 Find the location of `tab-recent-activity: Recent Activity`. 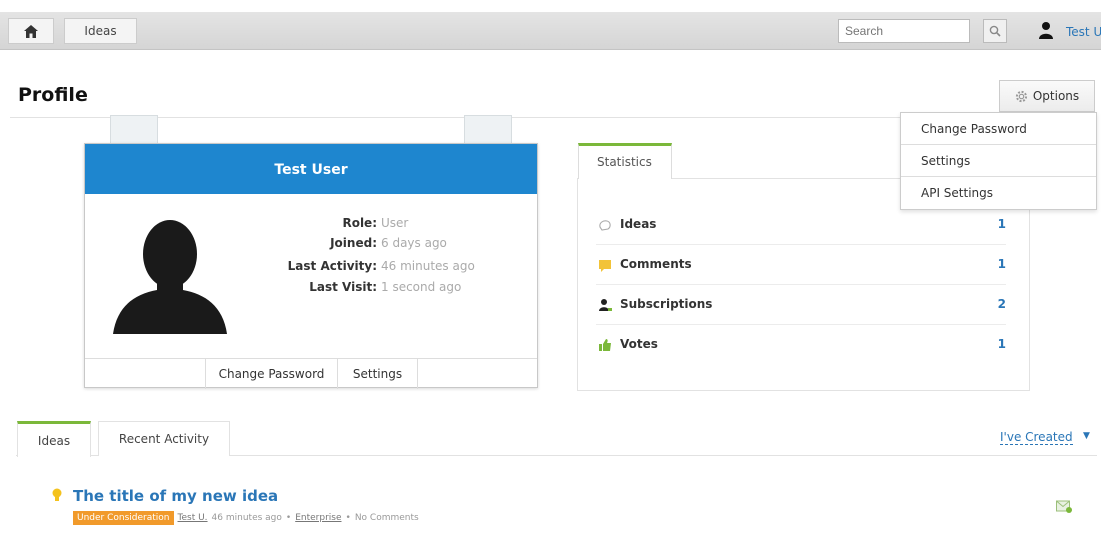

tab-recent-activity: Recent Activity is located at coordinates (164, 438).